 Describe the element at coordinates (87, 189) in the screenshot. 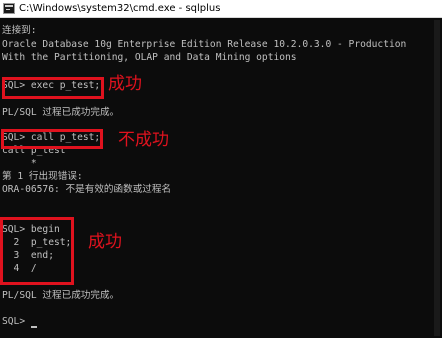

I see `terminal-line: ORA-06576: 不是有效的函数或过程名` at that location.